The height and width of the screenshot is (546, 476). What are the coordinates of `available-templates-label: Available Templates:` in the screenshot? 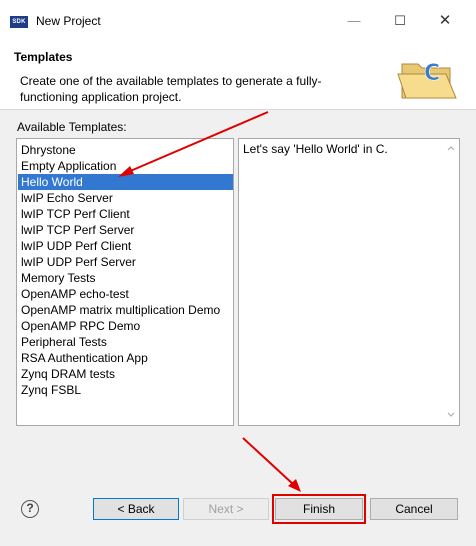 It's located at (72, 127).